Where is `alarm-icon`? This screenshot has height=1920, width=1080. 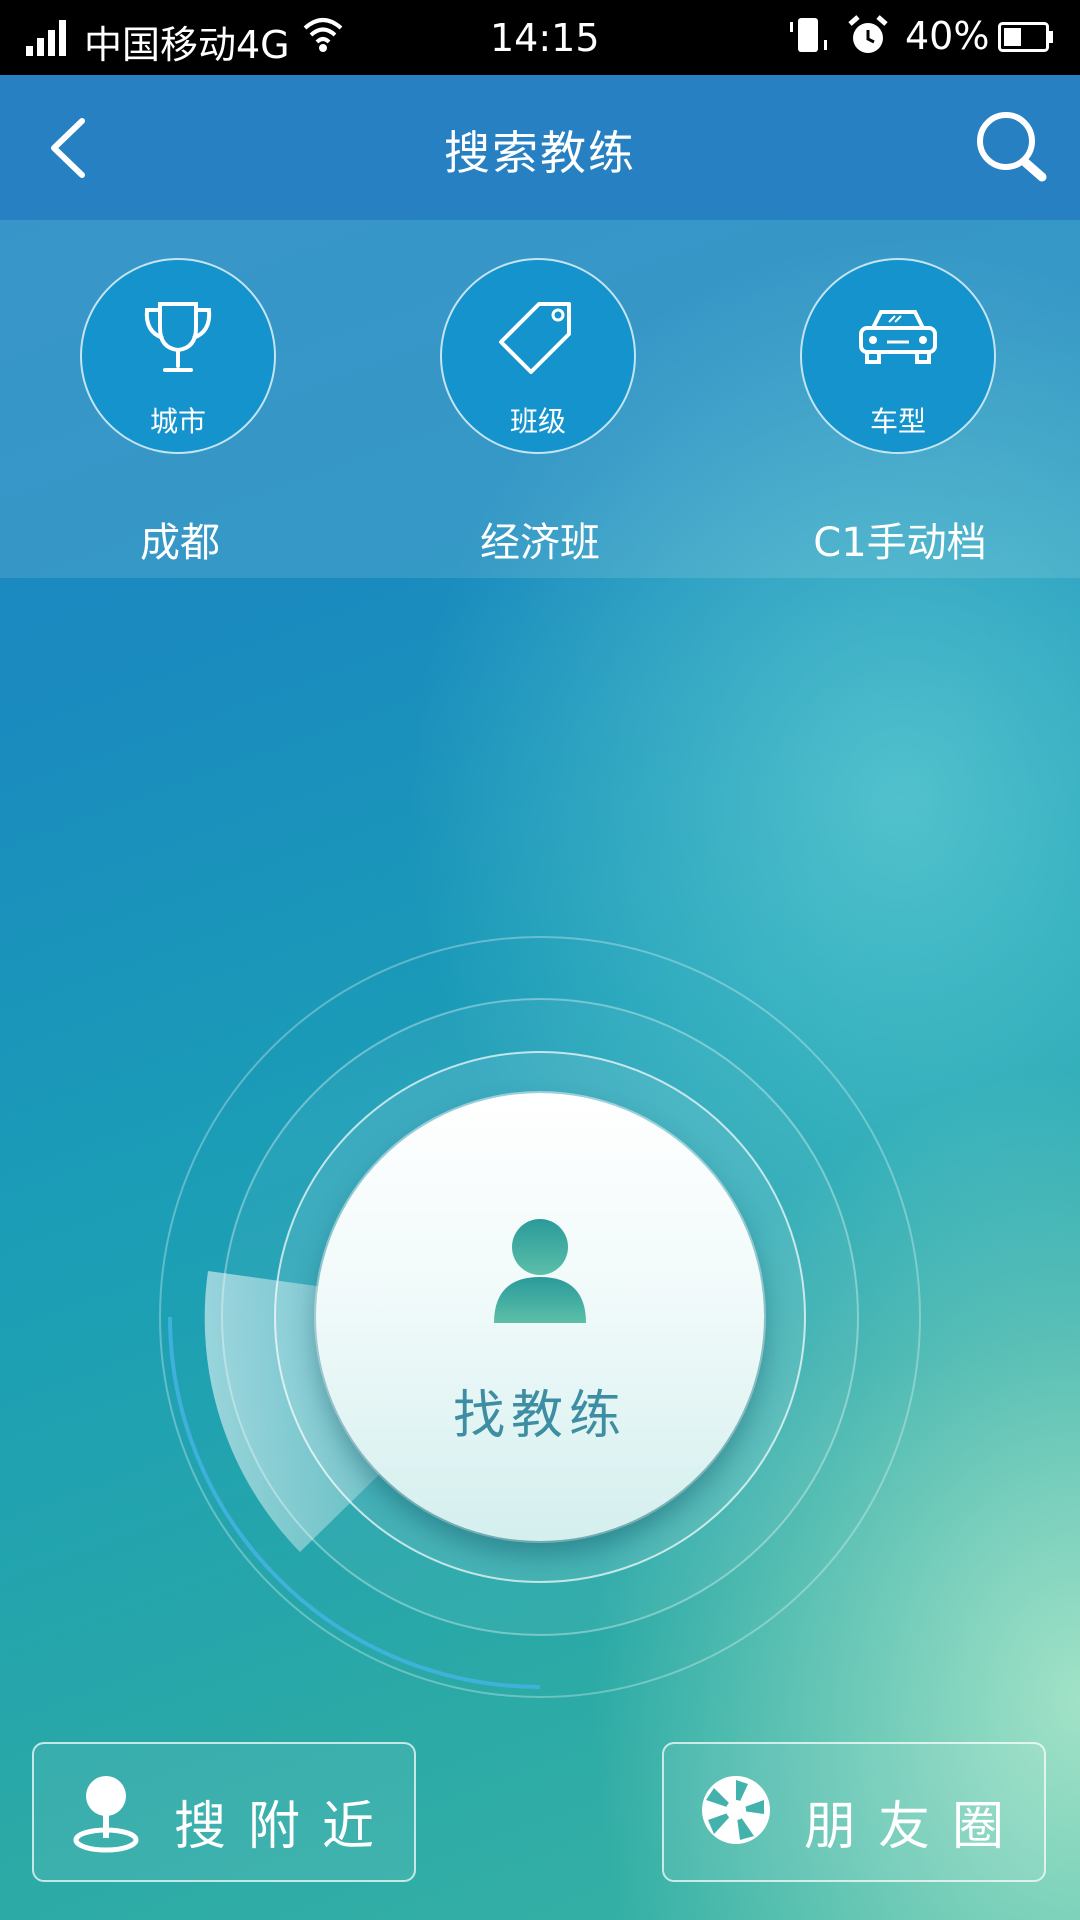
alarm-icon is located at coordinates (868, 34).